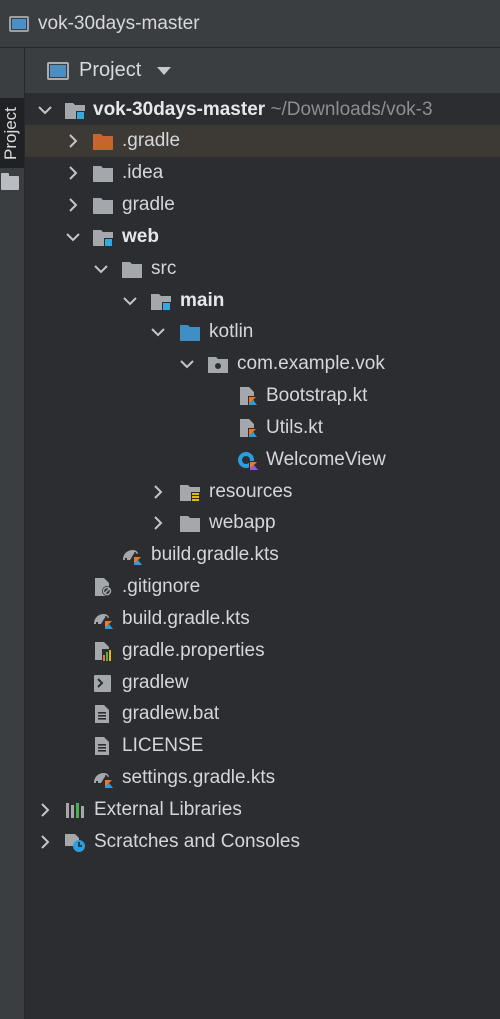  I want to click on root-project-name: vok-30days-master, so click(179, 109).